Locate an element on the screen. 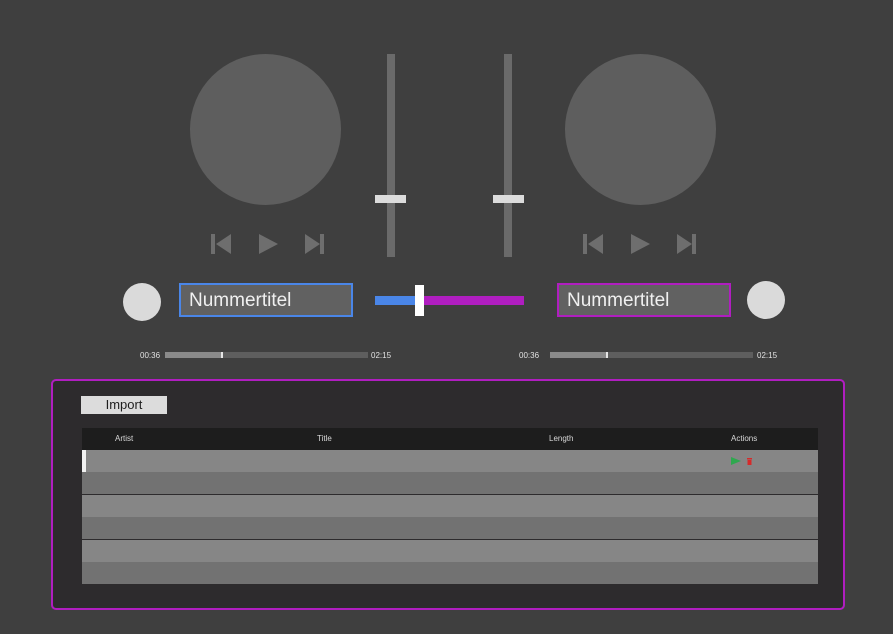  left-previous-icon is located at coordinates (221, 244).